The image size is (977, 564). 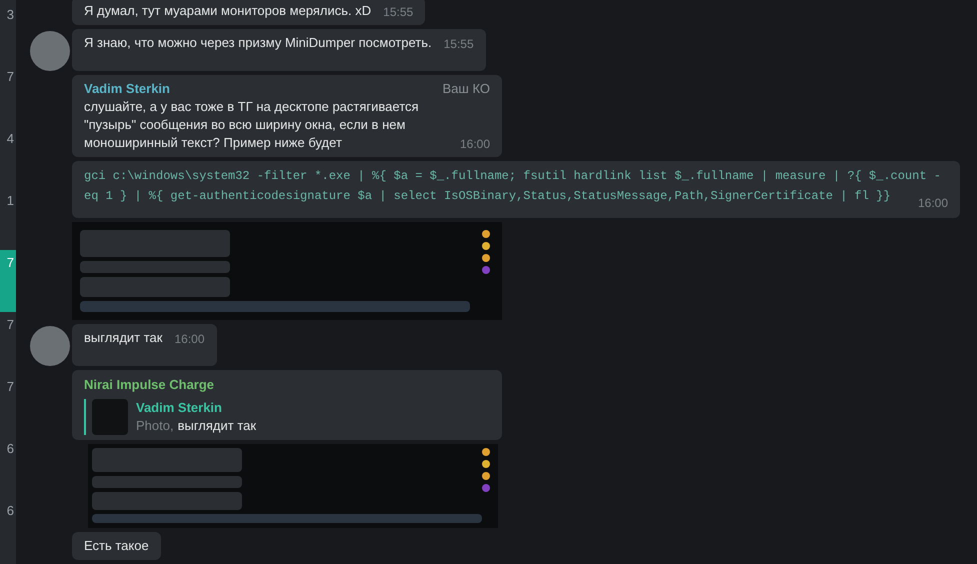 I want to click on unread-count: 3, so click(x=10, y=14).